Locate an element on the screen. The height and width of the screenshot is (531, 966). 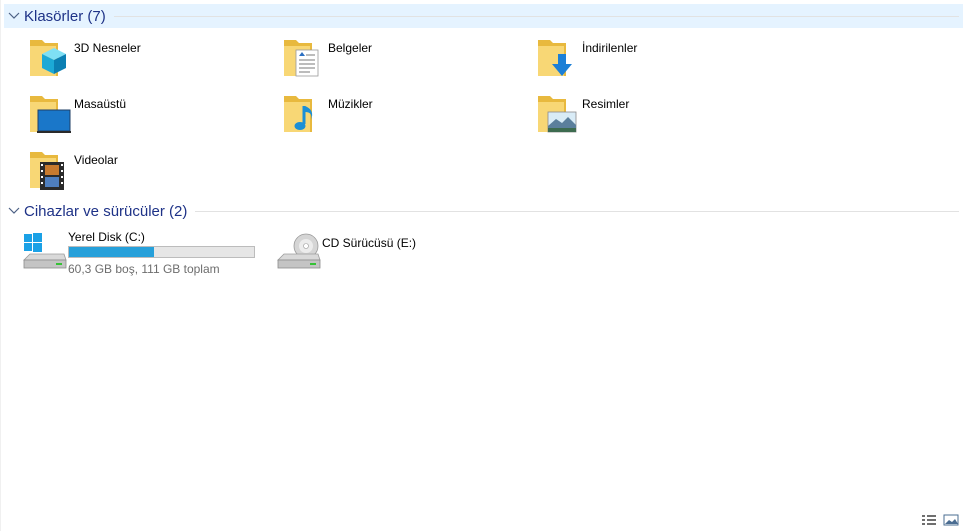
folder-label: Belgeler is located at coordinates (350, 48).